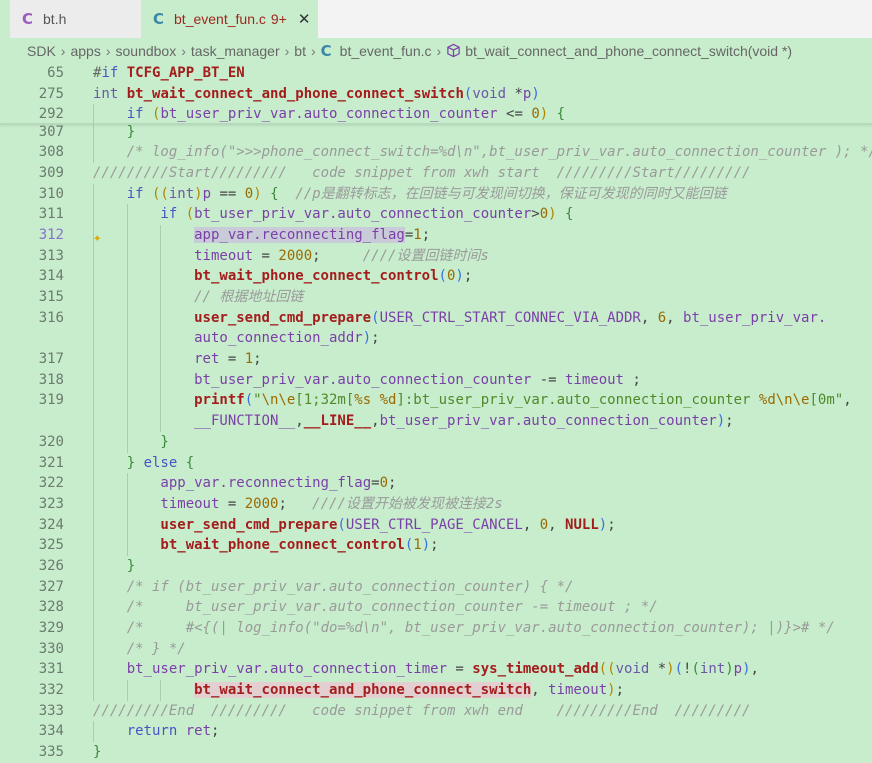 This screenshot has height=763, width=872. What do you see at coordinates (436, 134) in the screenshot?
I see `code-line: 307}` at bounding box center [436, 134].